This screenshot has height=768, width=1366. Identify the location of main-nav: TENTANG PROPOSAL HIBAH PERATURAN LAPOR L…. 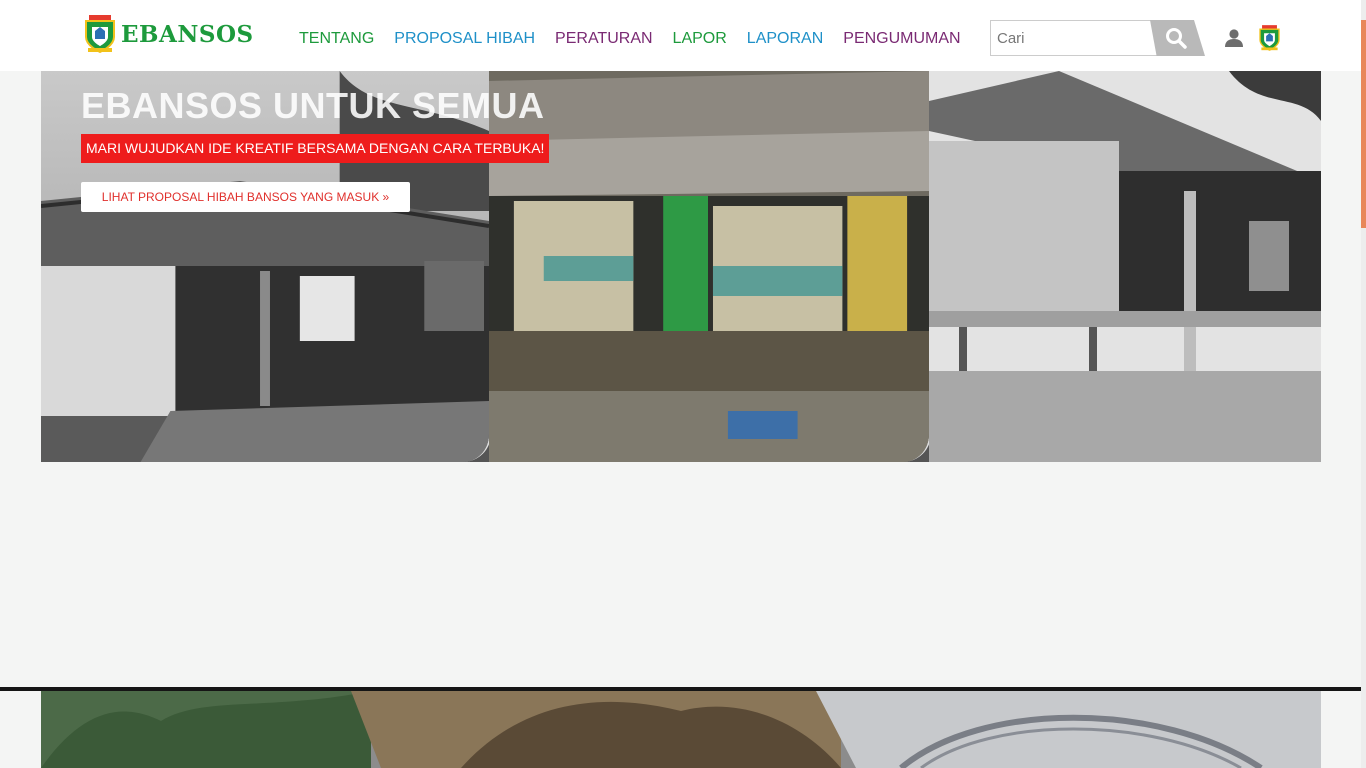
(640, 39).